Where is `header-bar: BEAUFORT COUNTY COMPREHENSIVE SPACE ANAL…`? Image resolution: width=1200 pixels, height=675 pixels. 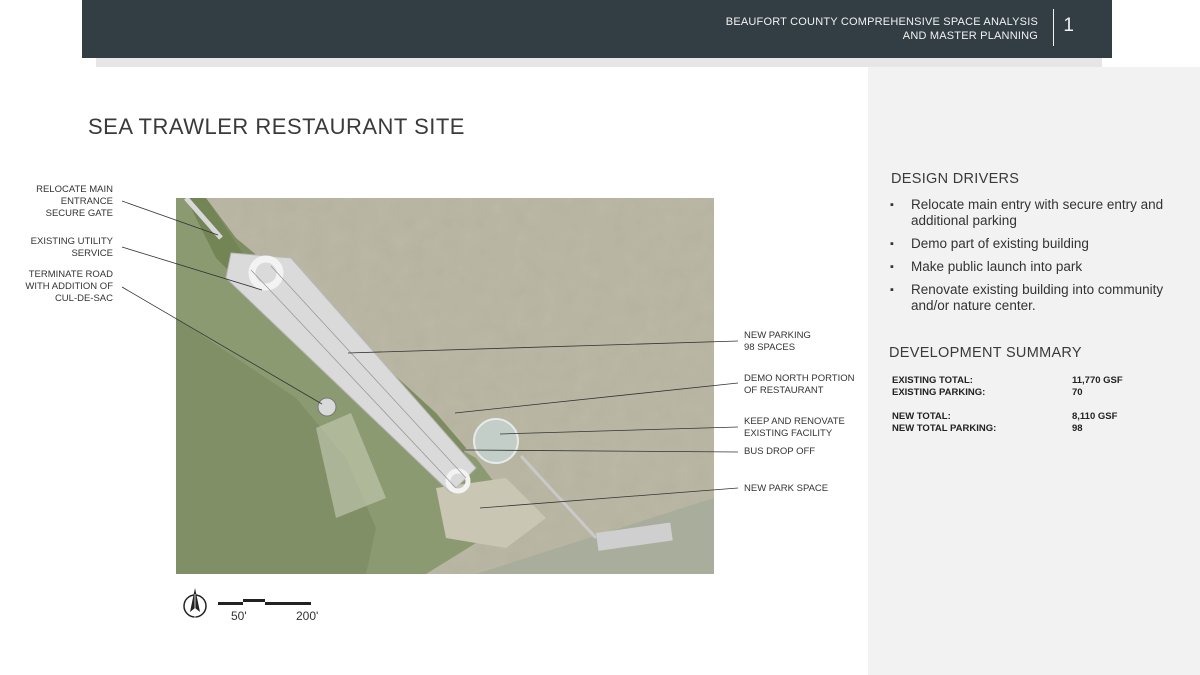
header-bar: BEAUFORT COUNTY COMPREHENSIVE SPACE ANAL… is located at coordinates (597, 29).